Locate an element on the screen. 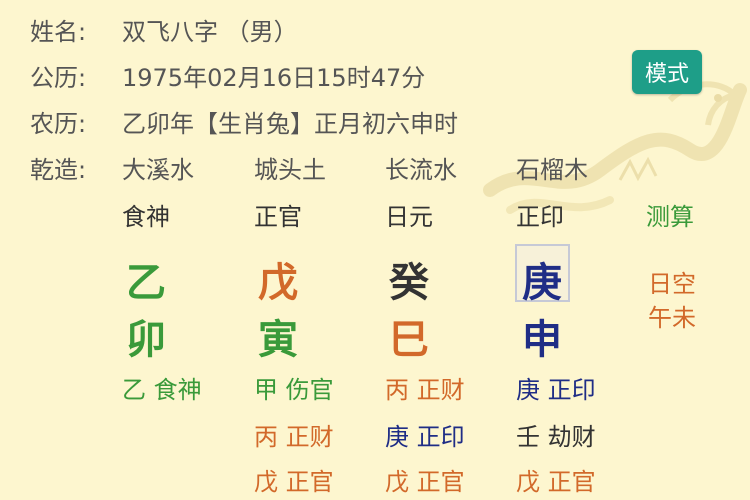 This screenshot has height=500, width=750. branch-hour: 申 is located at coordinates (542, 336).